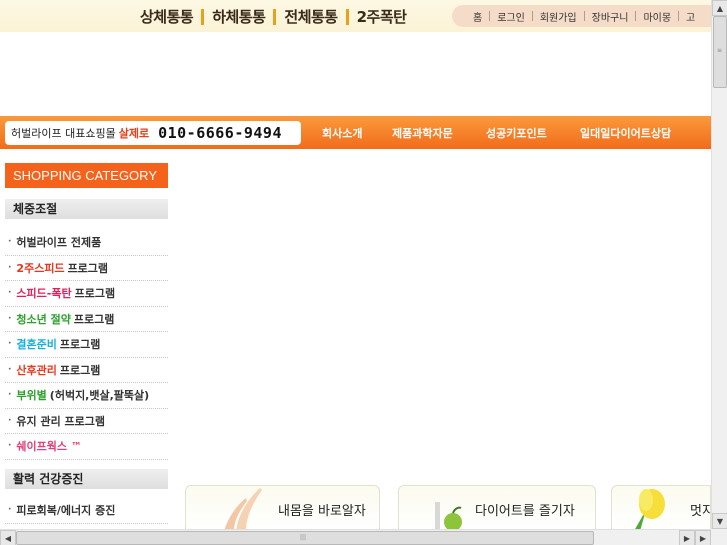 The height and width of the screenshot is (545, 727). Describe the element at coordinates (625, 133) in the screenshot. I see `nav-consult: 일대일다이어트상담` at that location.